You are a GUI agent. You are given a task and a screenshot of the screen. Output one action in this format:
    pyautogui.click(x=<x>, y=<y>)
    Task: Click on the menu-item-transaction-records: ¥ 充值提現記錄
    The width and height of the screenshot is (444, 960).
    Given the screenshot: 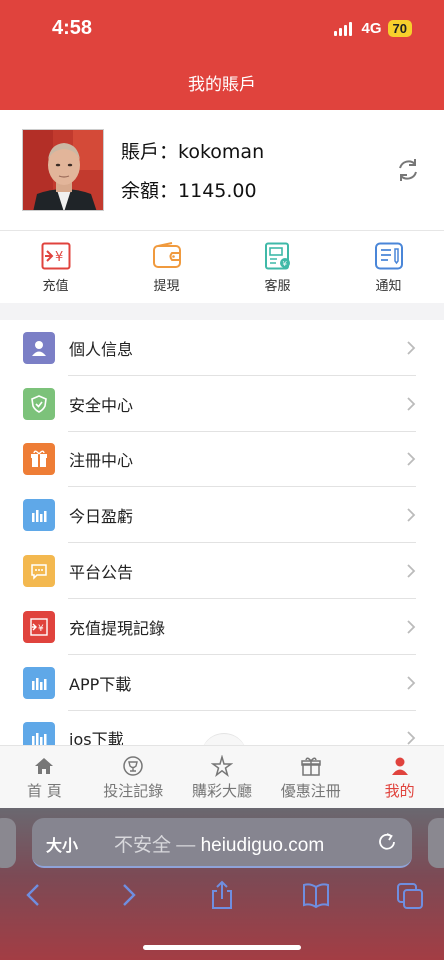 What is the action you would take?
    pyautogui.click(x=222, y=627)
    